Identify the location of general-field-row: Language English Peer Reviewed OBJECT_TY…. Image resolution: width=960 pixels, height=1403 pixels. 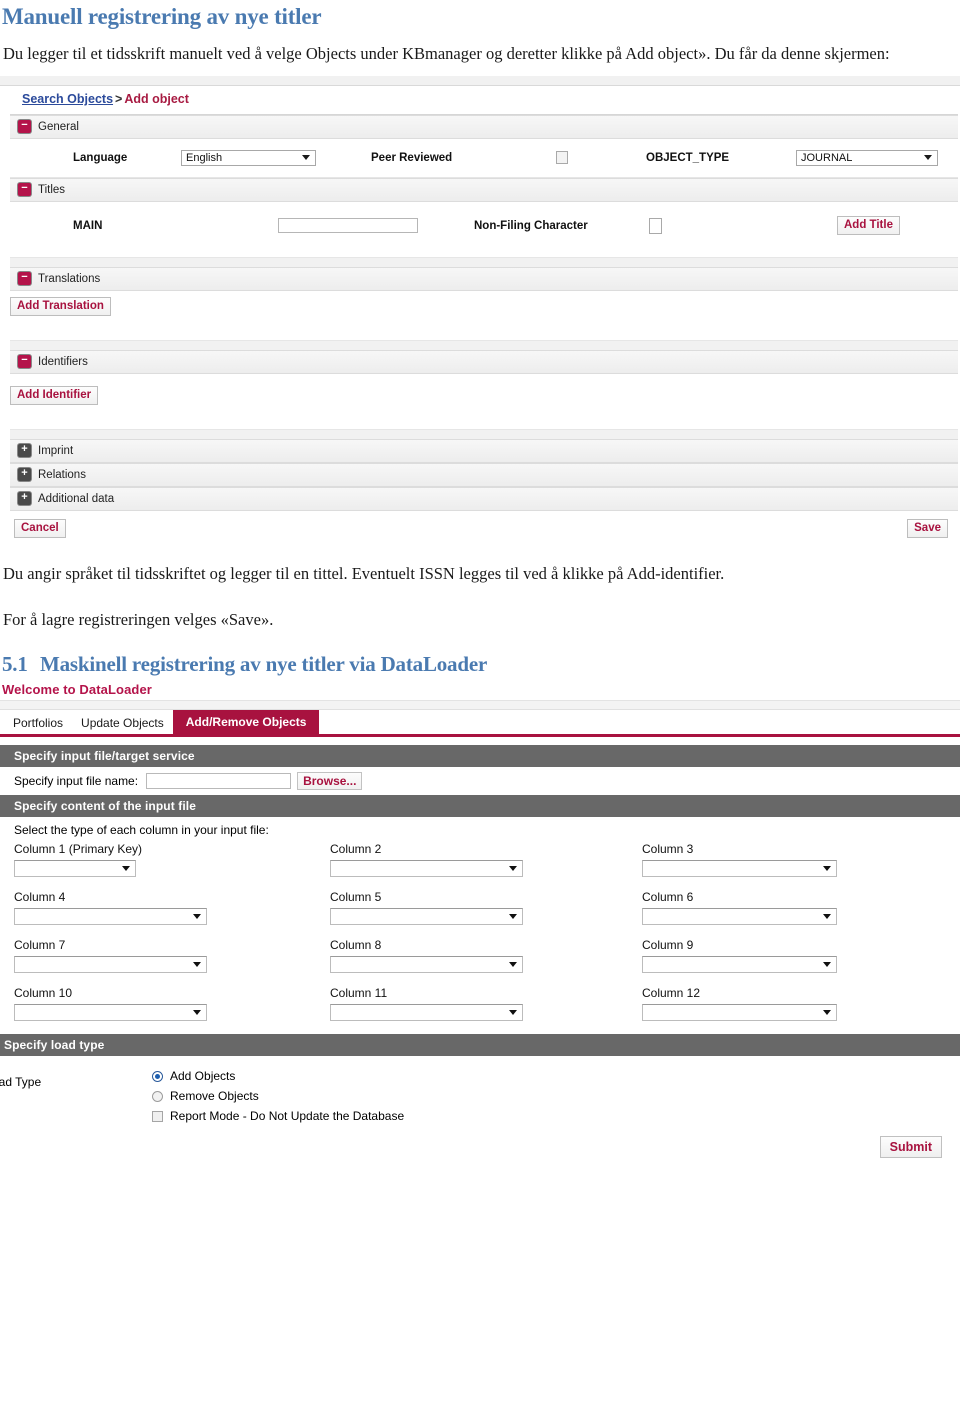
(484, 158).